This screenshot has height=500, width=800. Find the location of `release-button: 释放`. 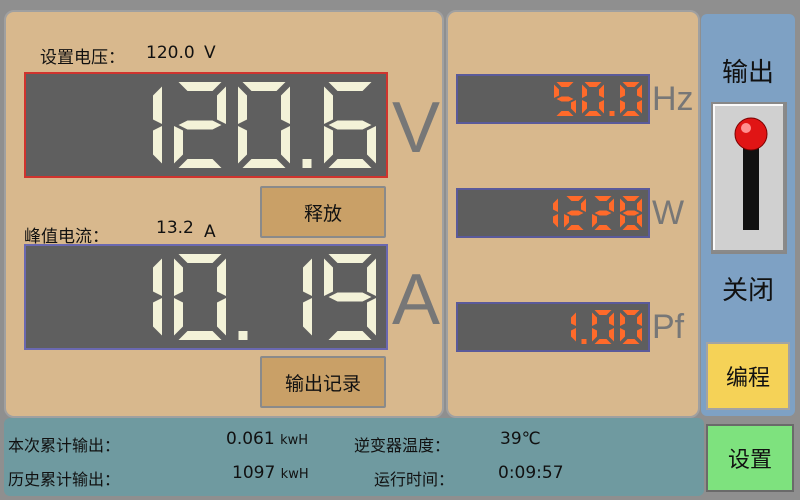

release-button: 释放 is located at coordinates (323, 212).